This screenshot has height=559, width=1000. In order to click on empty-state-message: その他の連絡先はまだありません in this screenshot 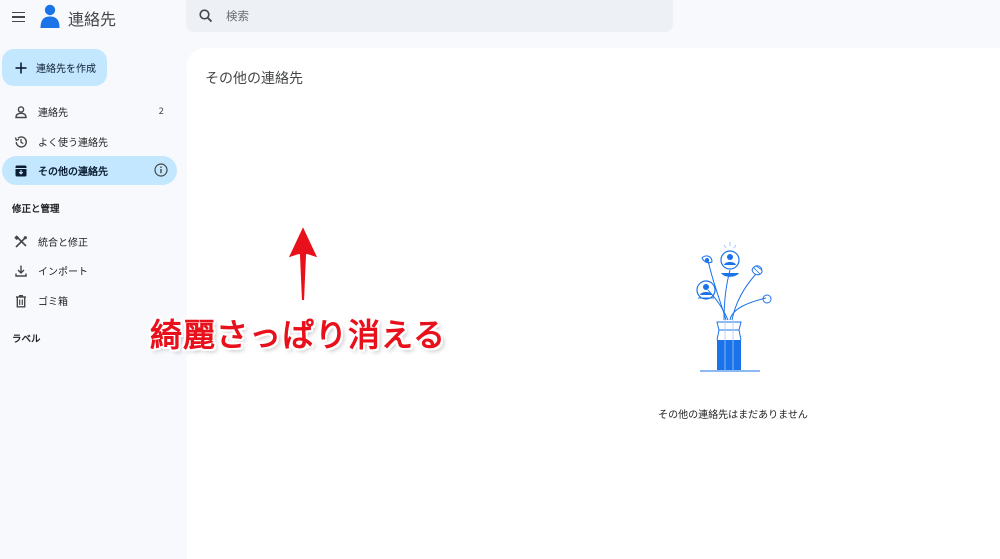, I will do `click(733, 415)`.